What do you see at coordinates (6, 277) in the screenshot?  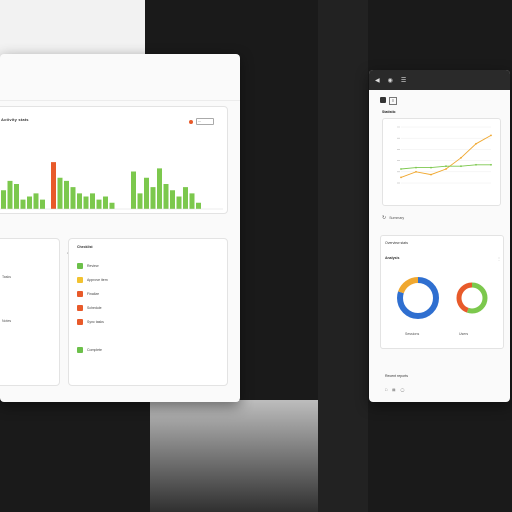 I see `side-label: Tasks` at bounding box center [6, 277].